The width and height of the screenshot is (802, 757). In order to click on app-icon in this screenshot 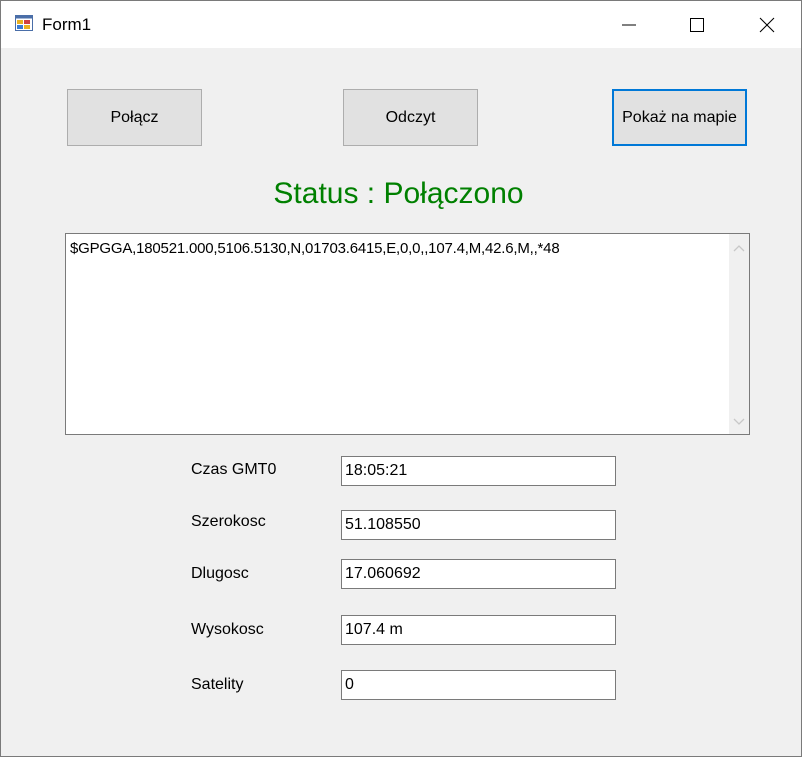, I will do `click(24, 23)`.